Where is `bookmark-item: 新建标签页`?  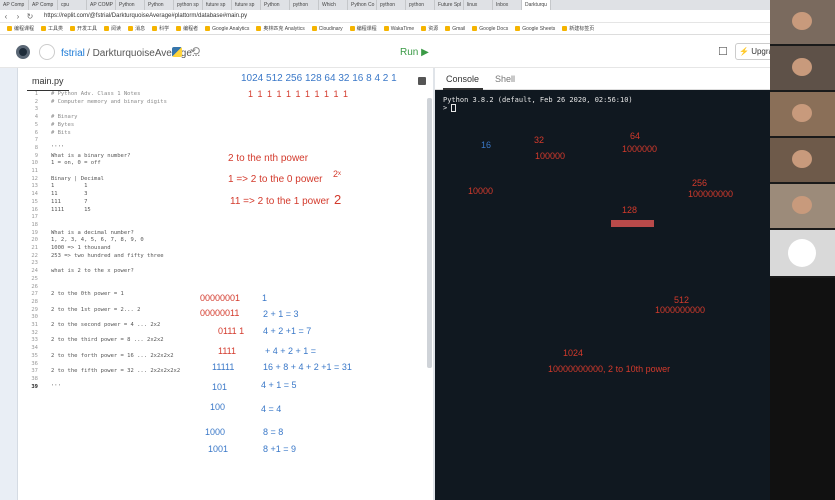 bookmark-item: 新建标签页 is located at coordinates (578, 28).